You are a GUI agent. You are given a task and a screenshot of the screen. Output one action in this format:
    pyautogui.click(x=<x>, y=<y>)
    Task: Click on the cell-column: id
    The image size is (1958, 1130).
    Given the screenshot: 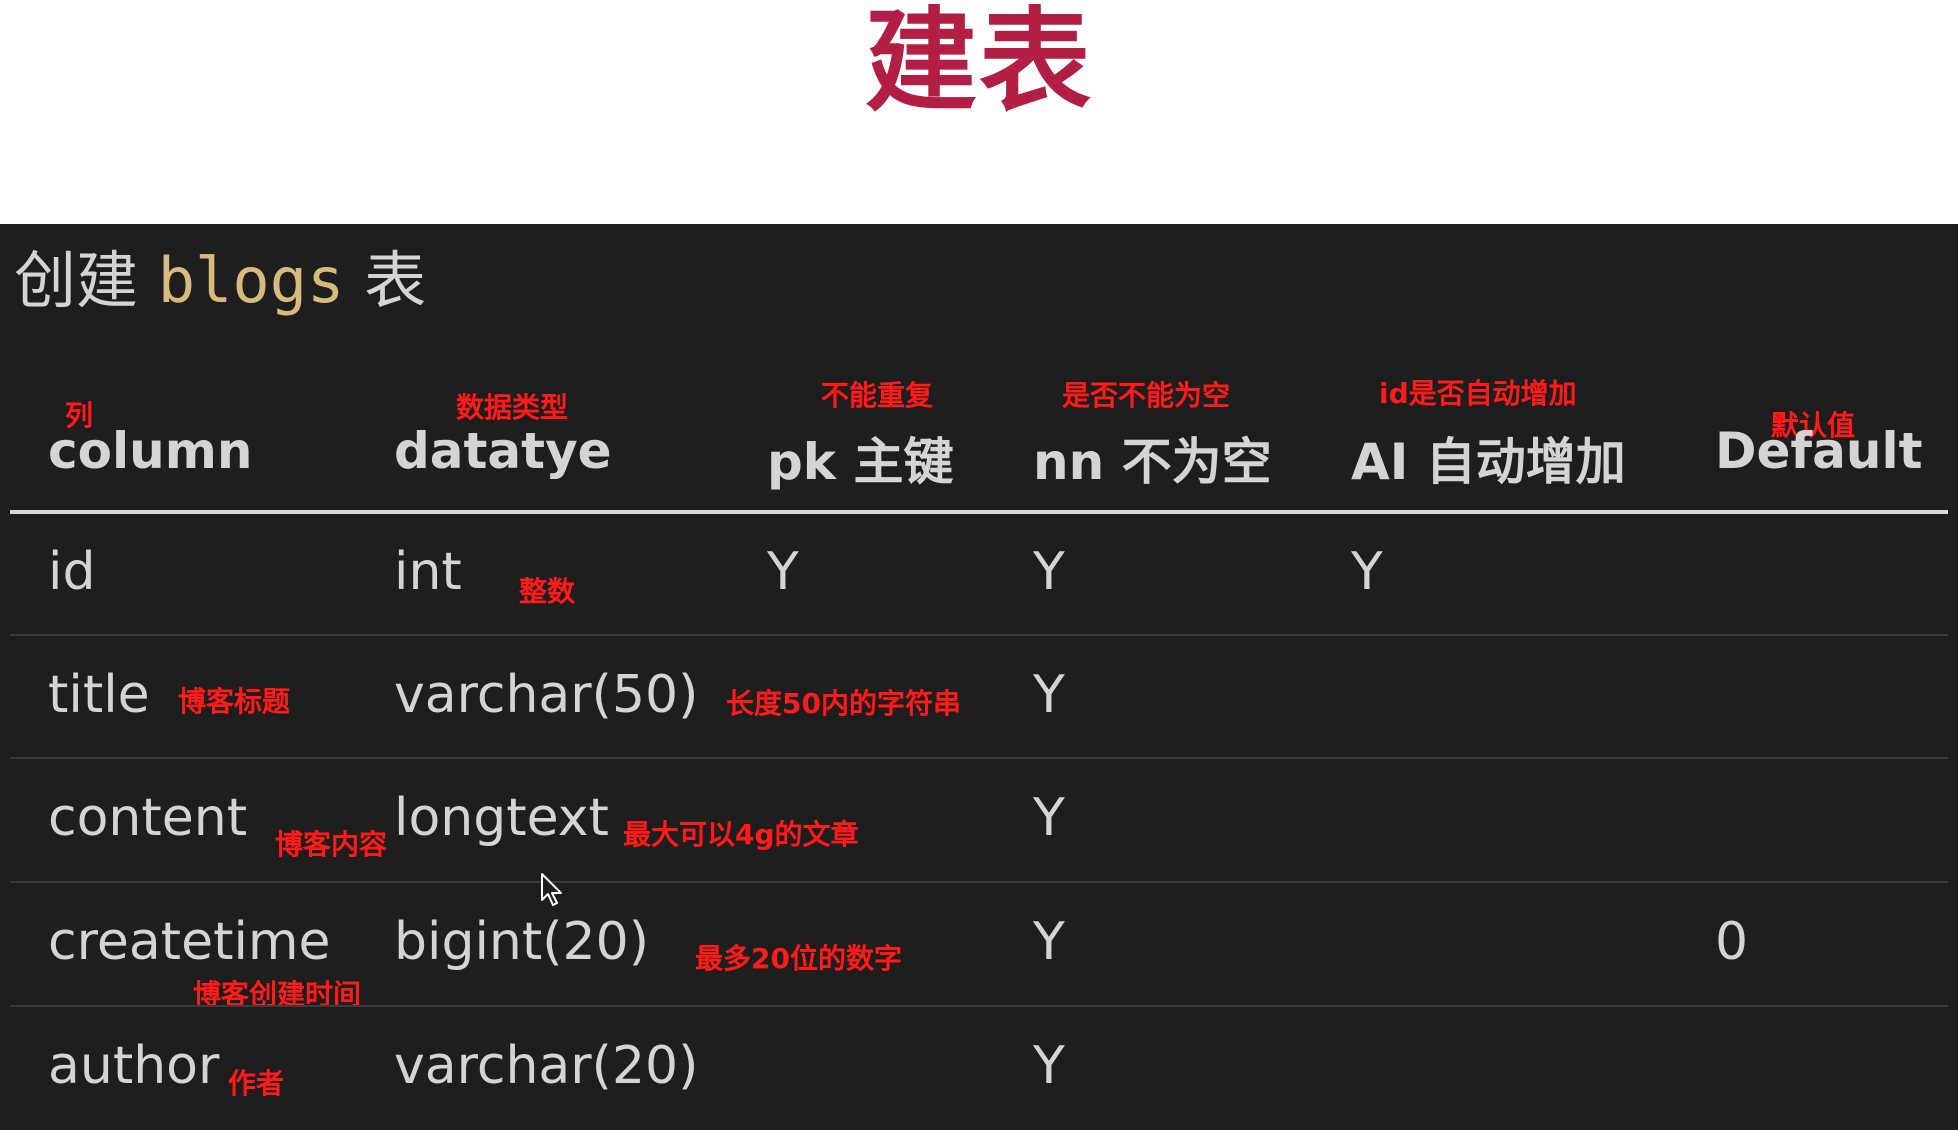 What is the action you would take?
    pyautogui.click(x=72, y=572)
    